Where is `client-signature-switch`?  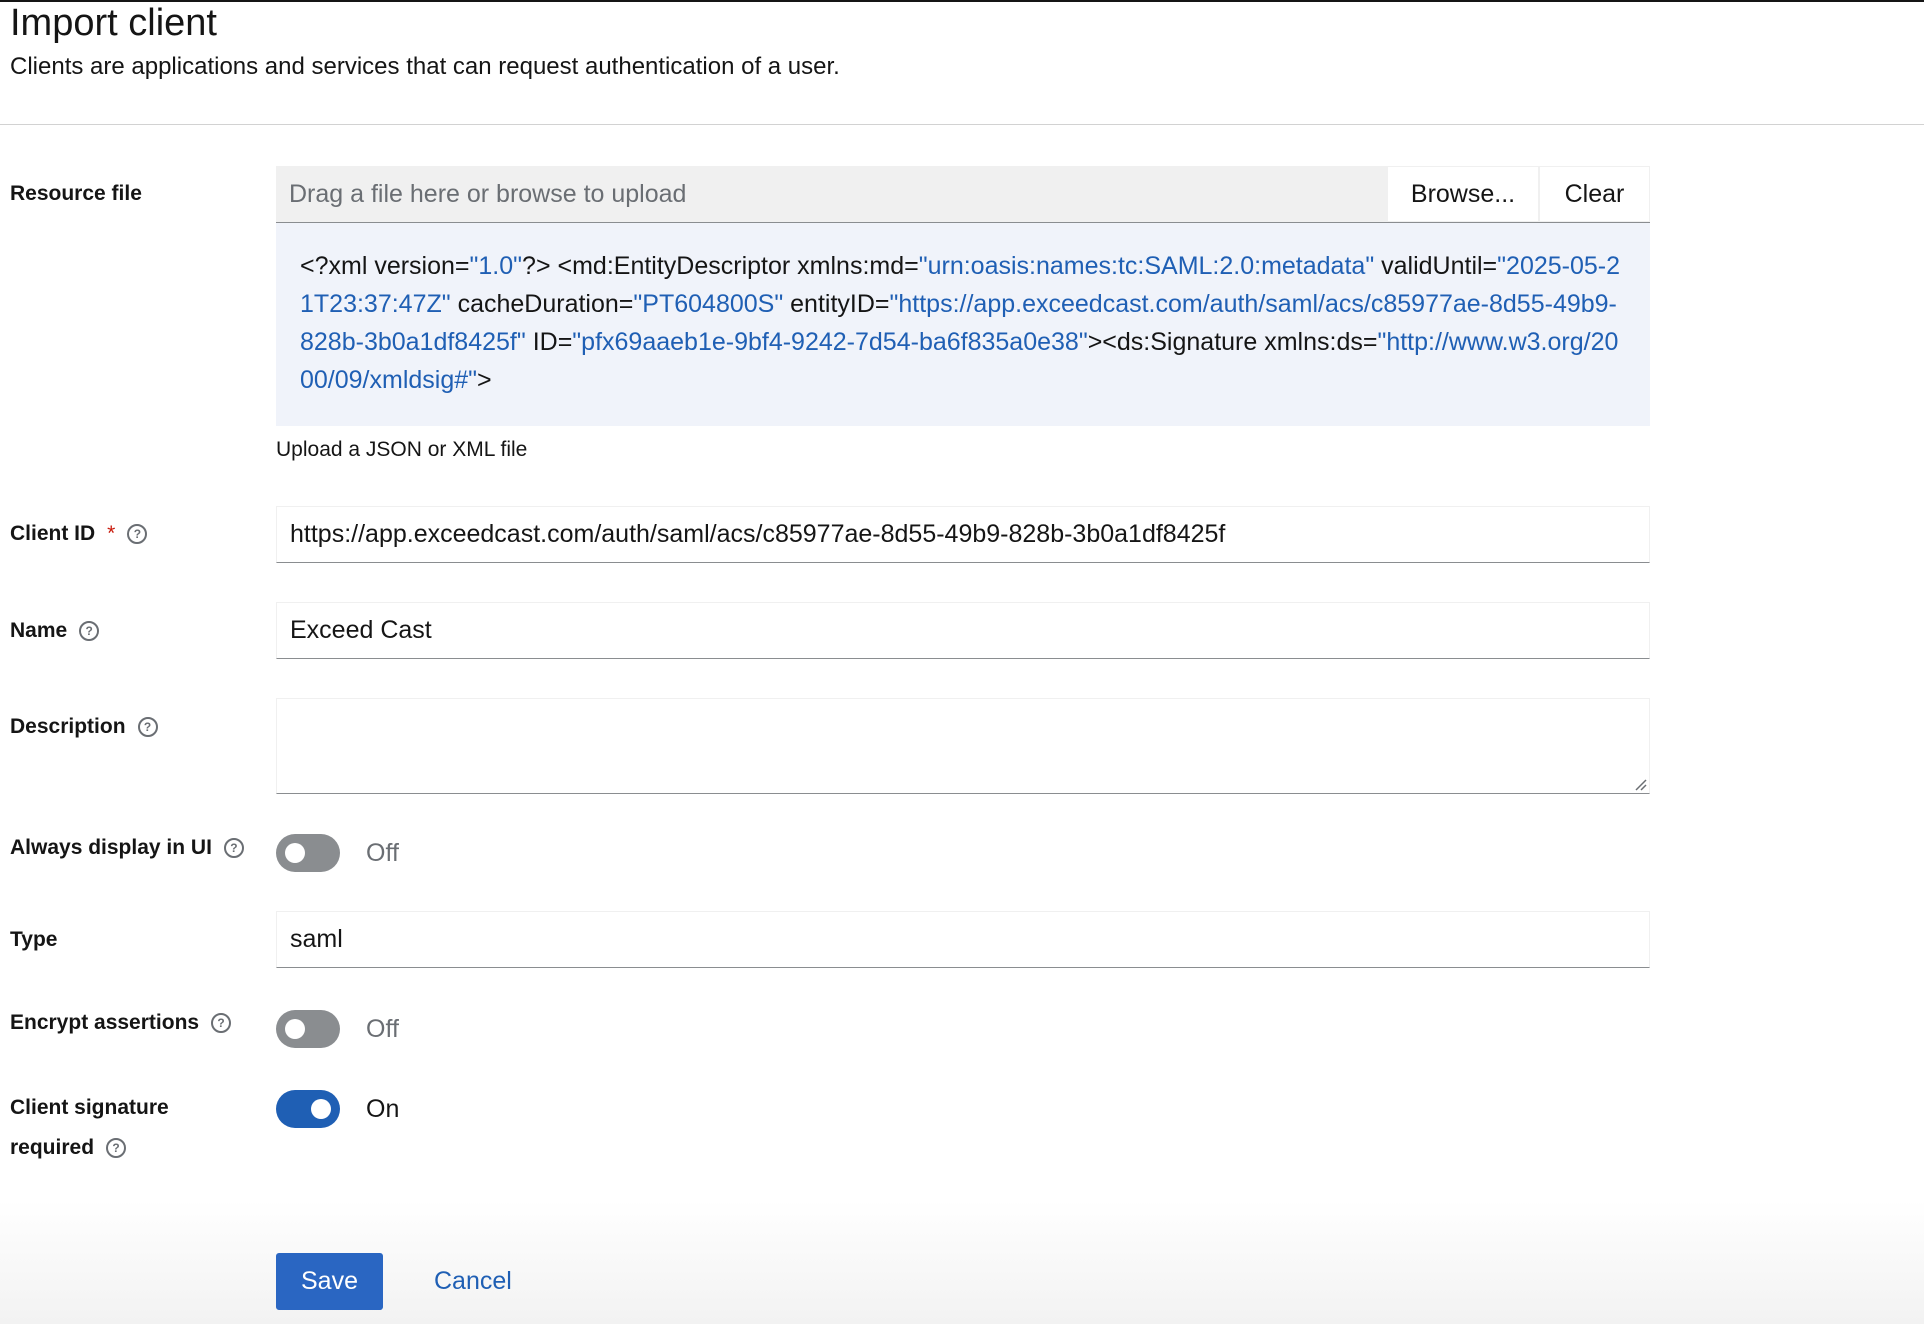
client-signature-switch is located at coordinates (308, 1109).